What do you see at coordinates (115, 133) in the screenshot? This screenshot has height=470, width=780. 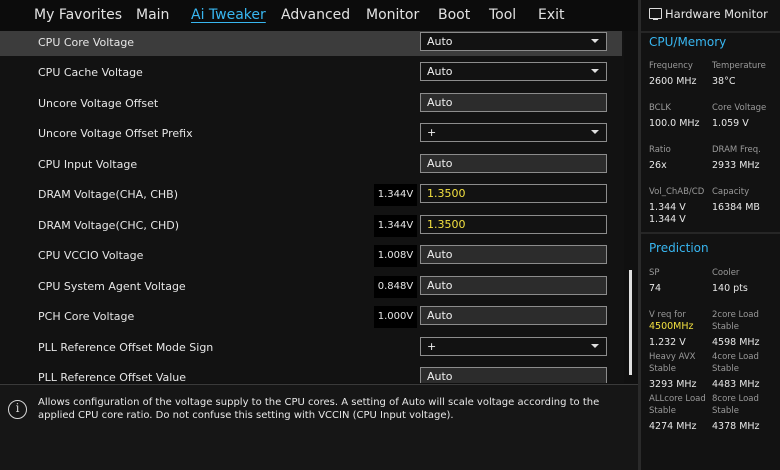 I see `setting-label: Uncore Voltage Offset Prefix` at bounding box center [115, 133].